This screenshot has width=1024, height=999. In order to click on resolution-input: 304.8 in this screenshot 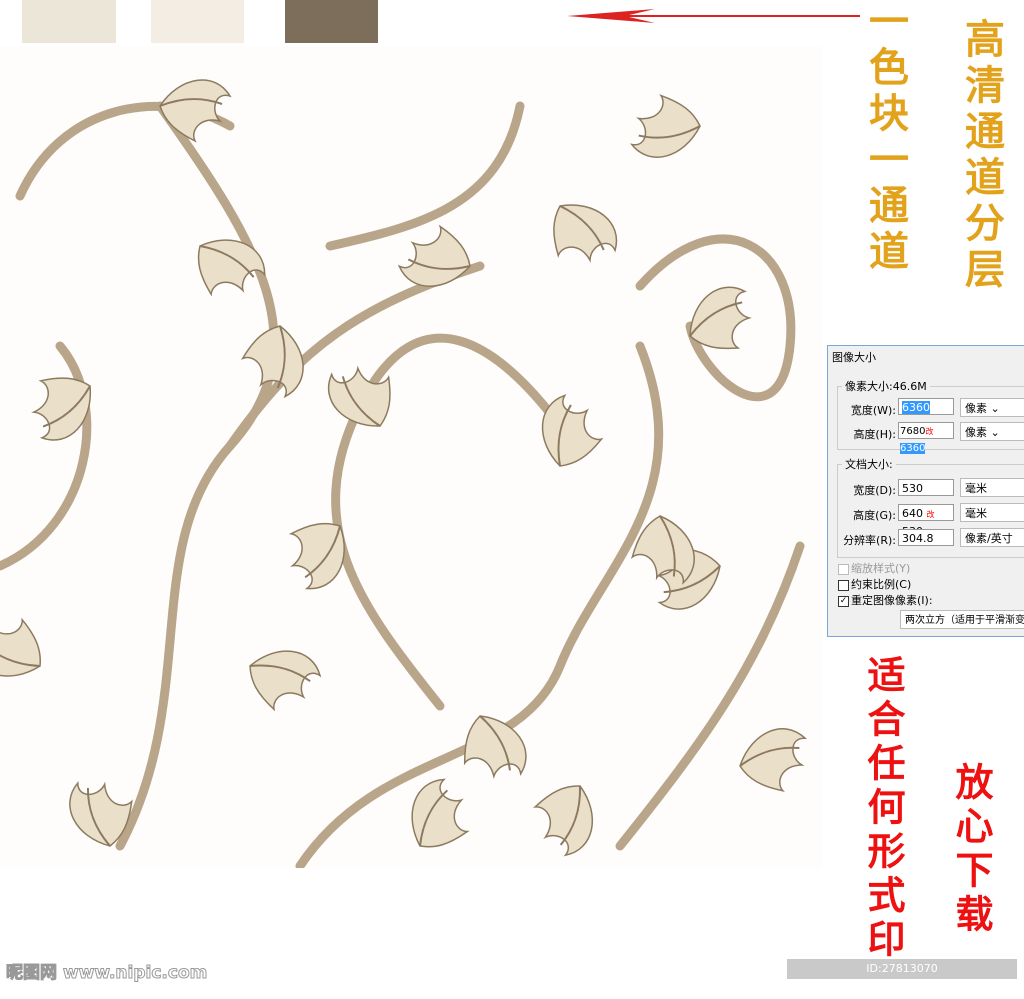, I will do `click(926, 537)`.